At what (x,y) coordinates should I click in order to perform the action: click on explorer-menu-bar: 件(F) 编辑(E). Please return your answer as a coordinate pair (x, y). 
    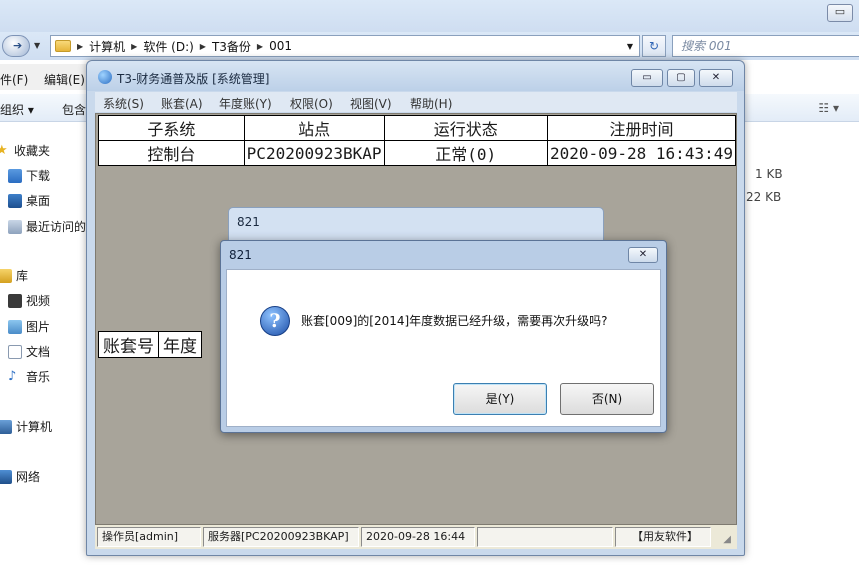
    Looking at the image, I should click on (50, 77).